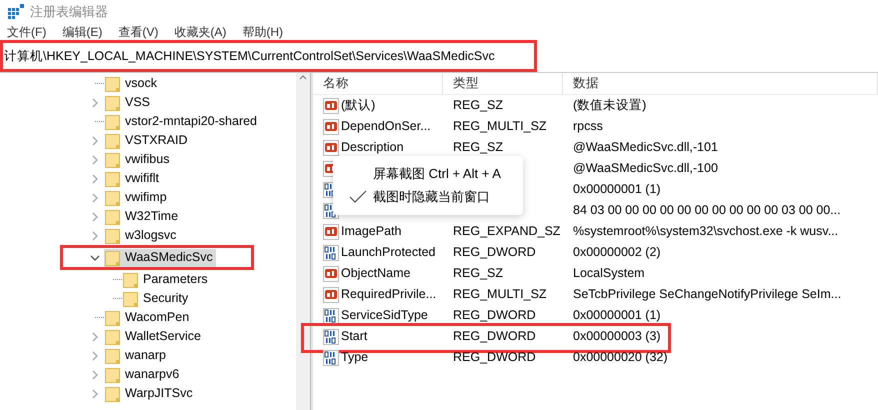 Image resolution: width=878 pixels, height=410 pixels. I want to click on tree-item: vwifimp, so click(137, 197).